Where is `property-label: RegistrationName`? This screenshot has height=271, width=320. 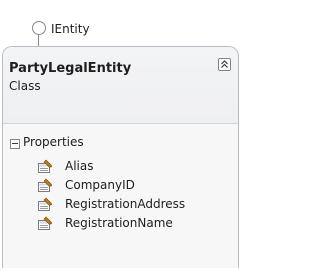
property-label: RegistrationName is located at coordinates (119, 223).